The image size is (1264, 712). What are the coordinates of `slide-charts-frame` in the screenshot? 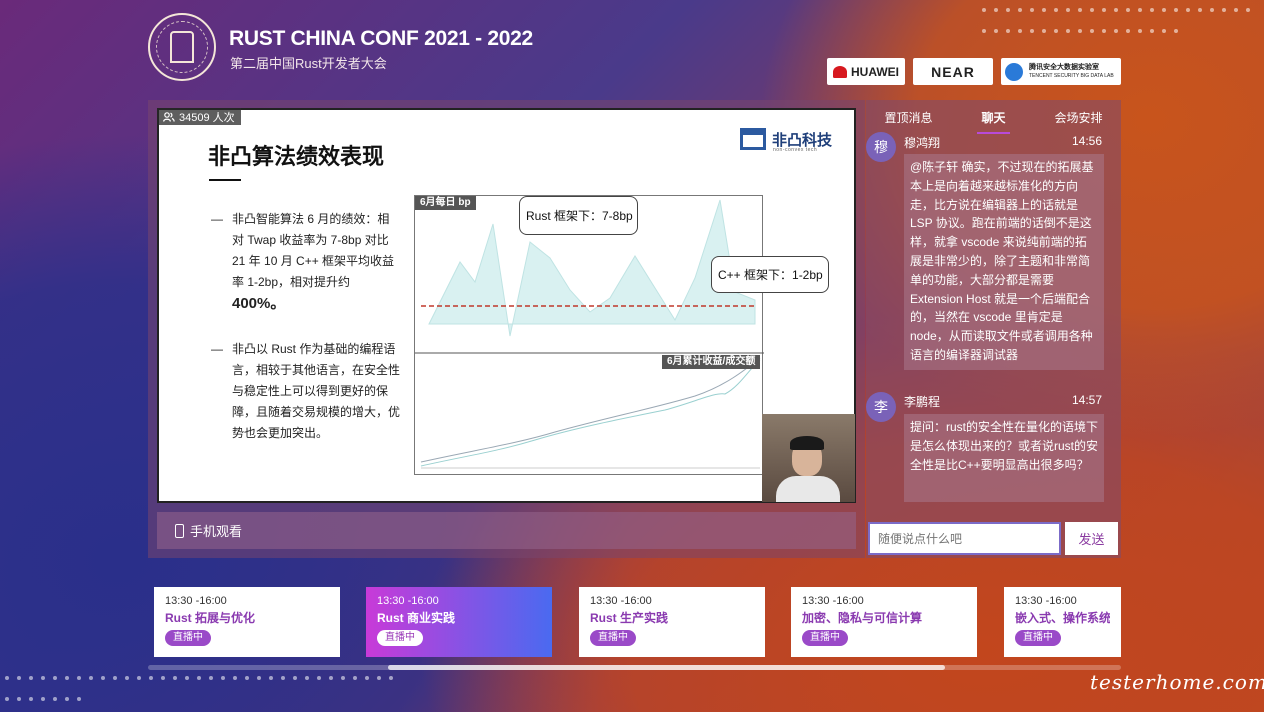 It's located at (589, 335).